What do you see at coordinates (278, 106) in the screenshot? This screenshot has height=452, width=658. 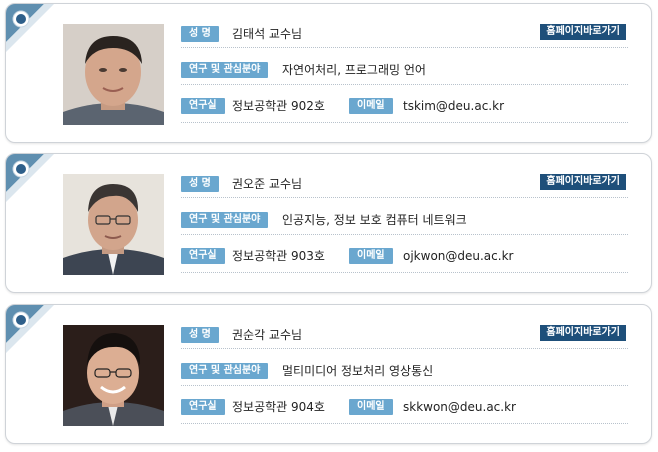 I see `office-value: 정보공학관 902호` at bounding box center [278, 106].